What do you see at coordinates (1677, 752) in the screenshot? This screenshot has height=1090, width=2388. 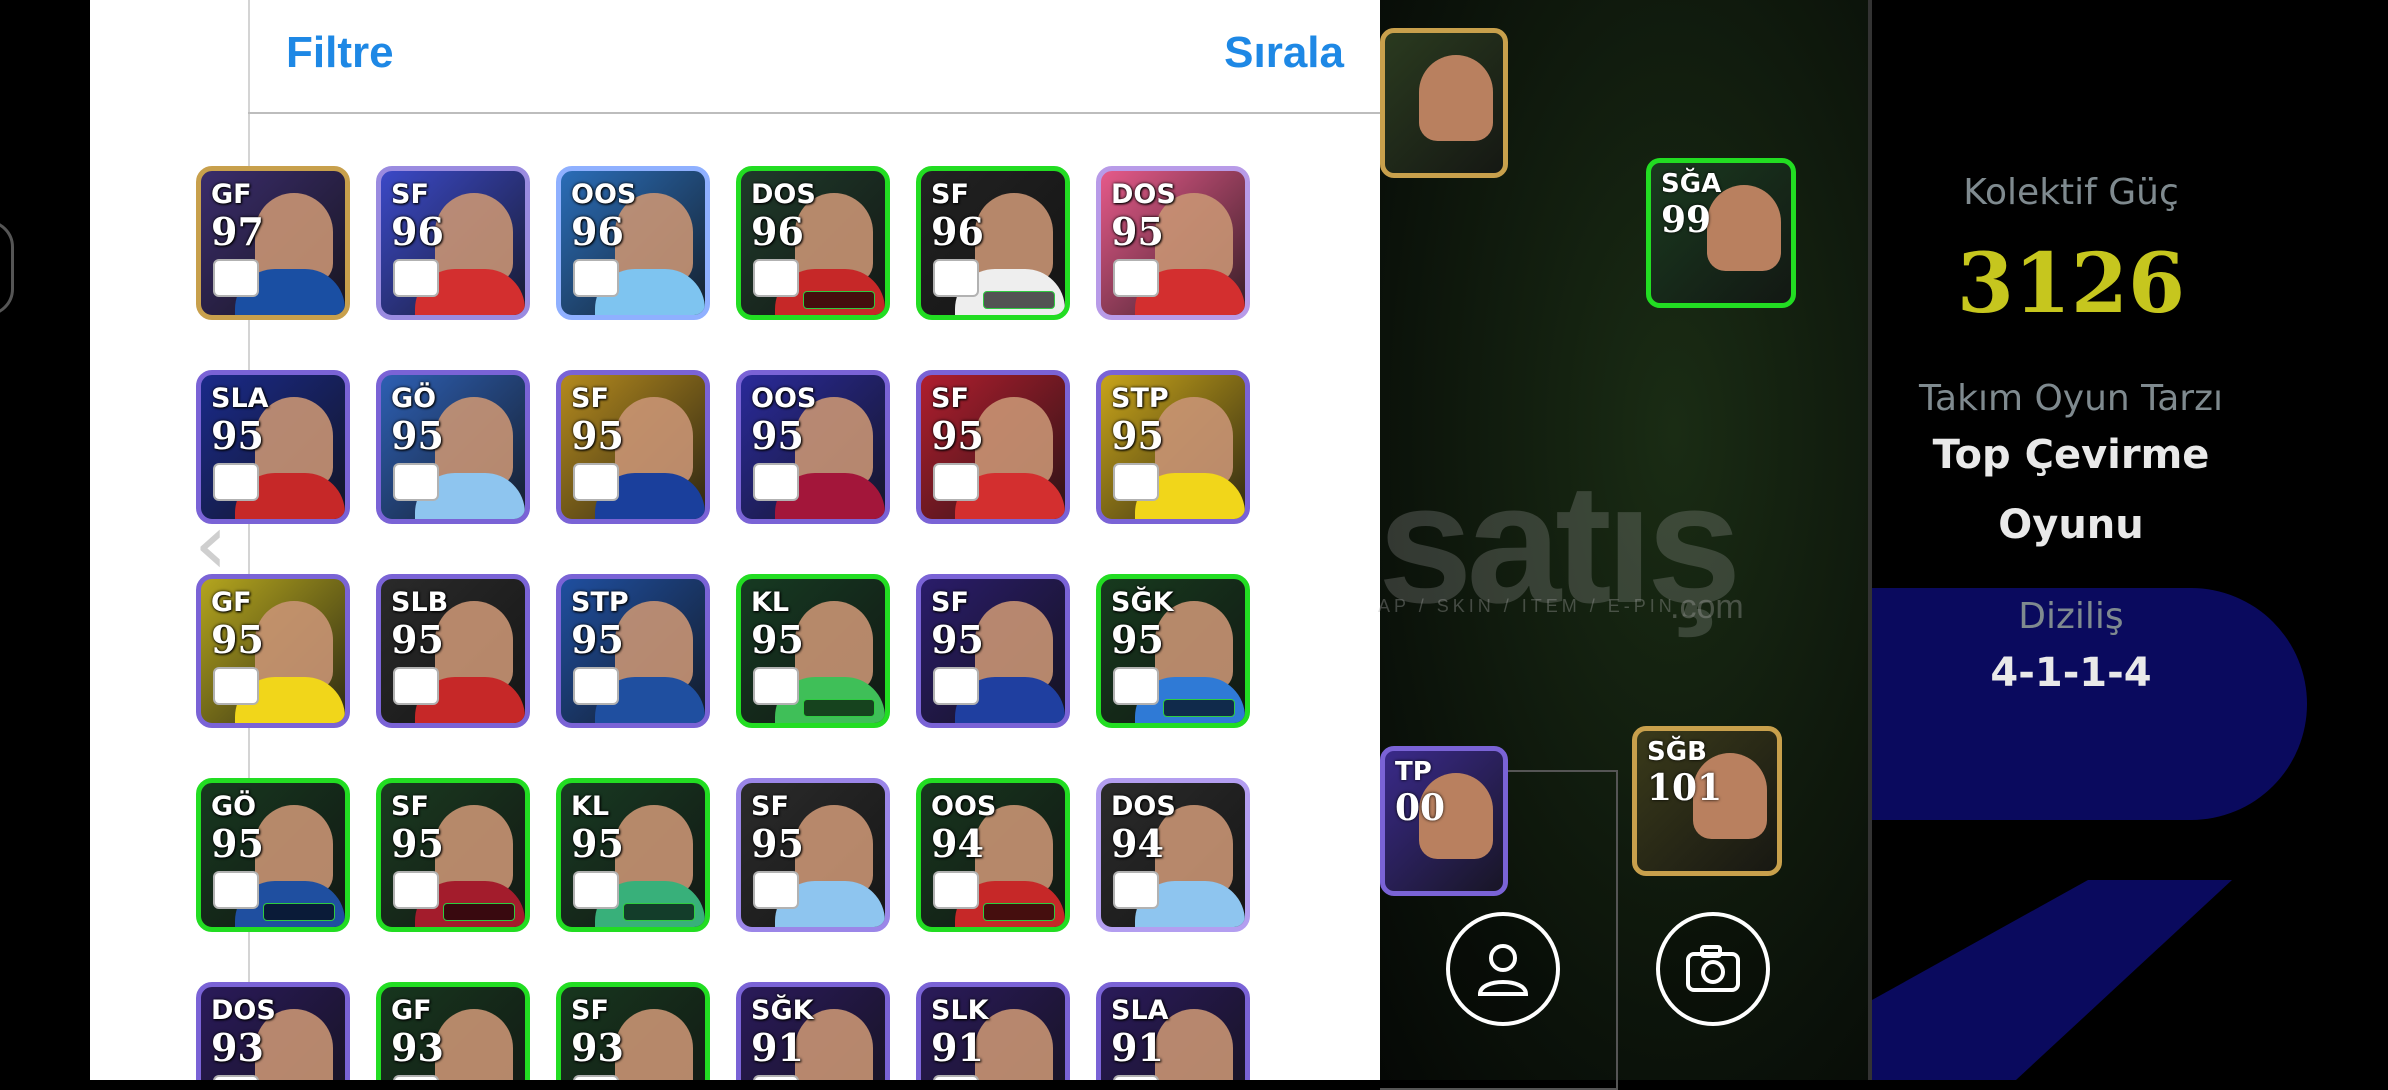 I see `card-position: SĞB` at bounding box center [1677, 752].